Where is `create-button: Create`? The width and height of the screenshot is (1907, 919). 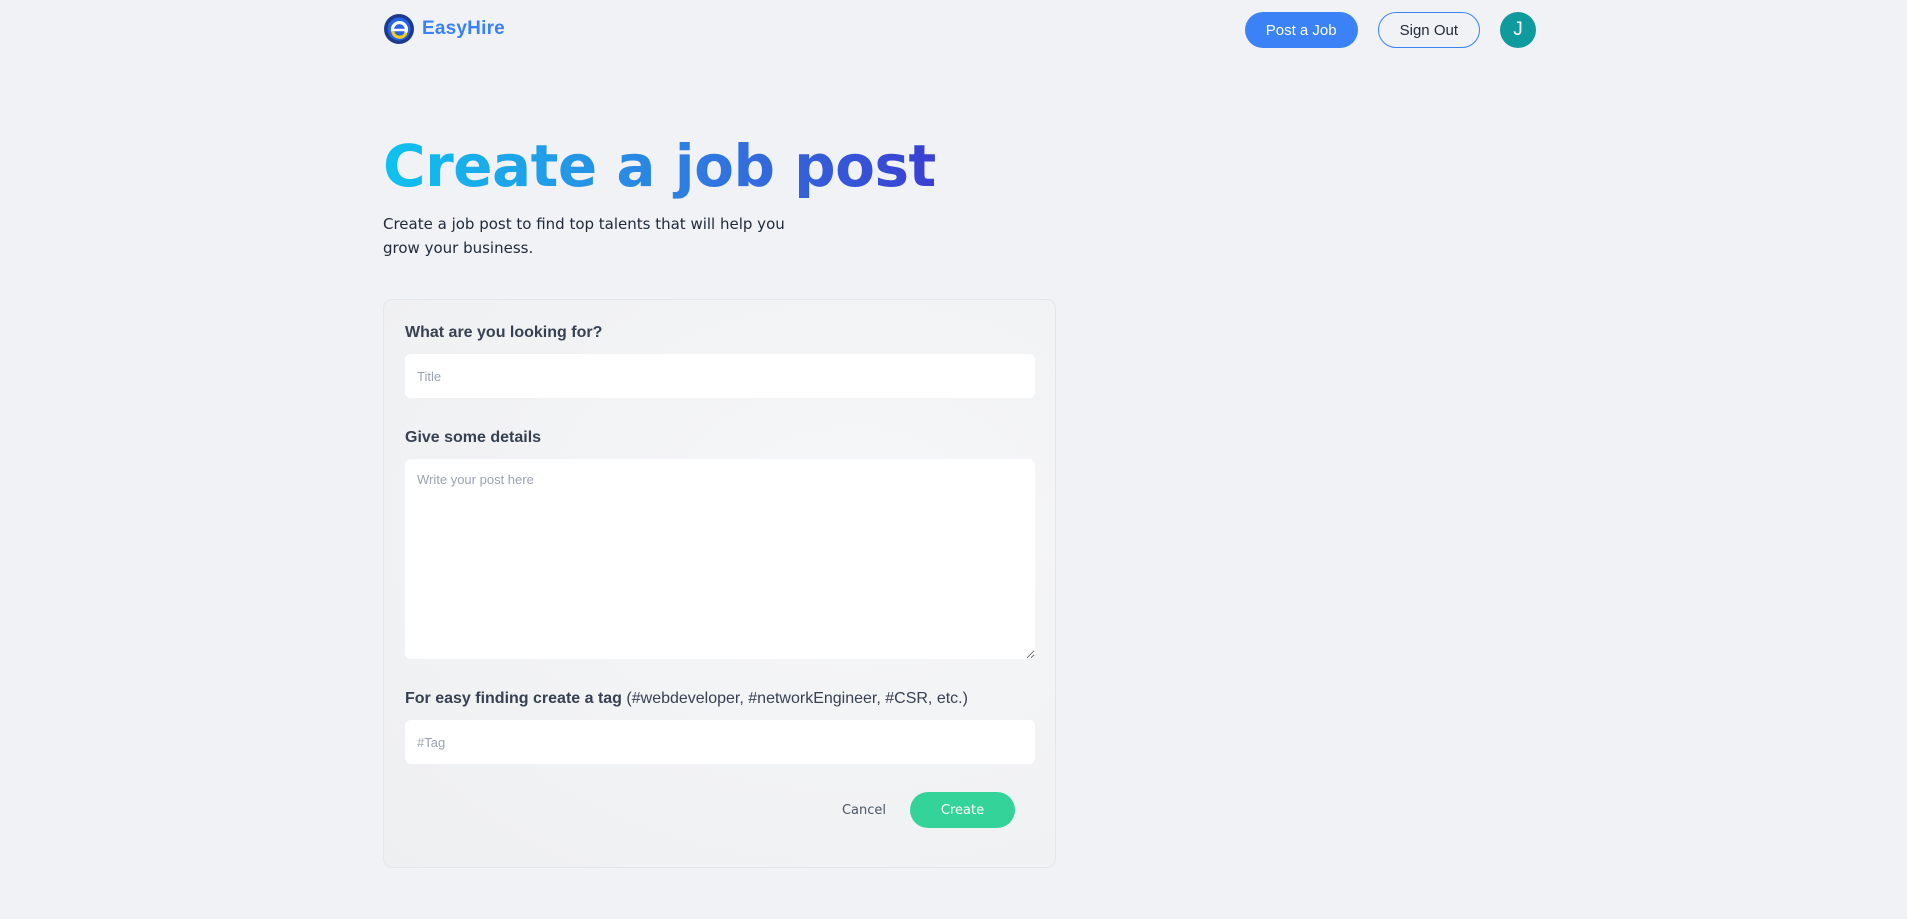 create-button: Create is located at coordinates (962, 810).